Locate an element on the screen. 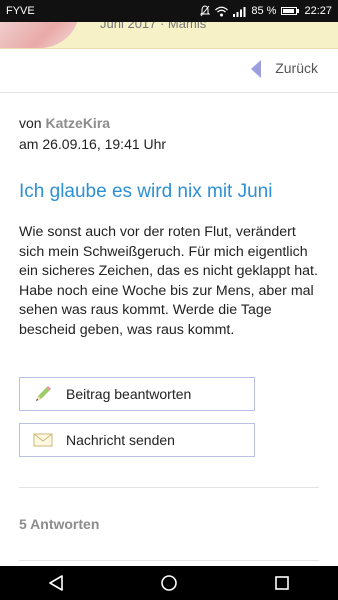  pencil-icon is located at coordinates (43, 394).